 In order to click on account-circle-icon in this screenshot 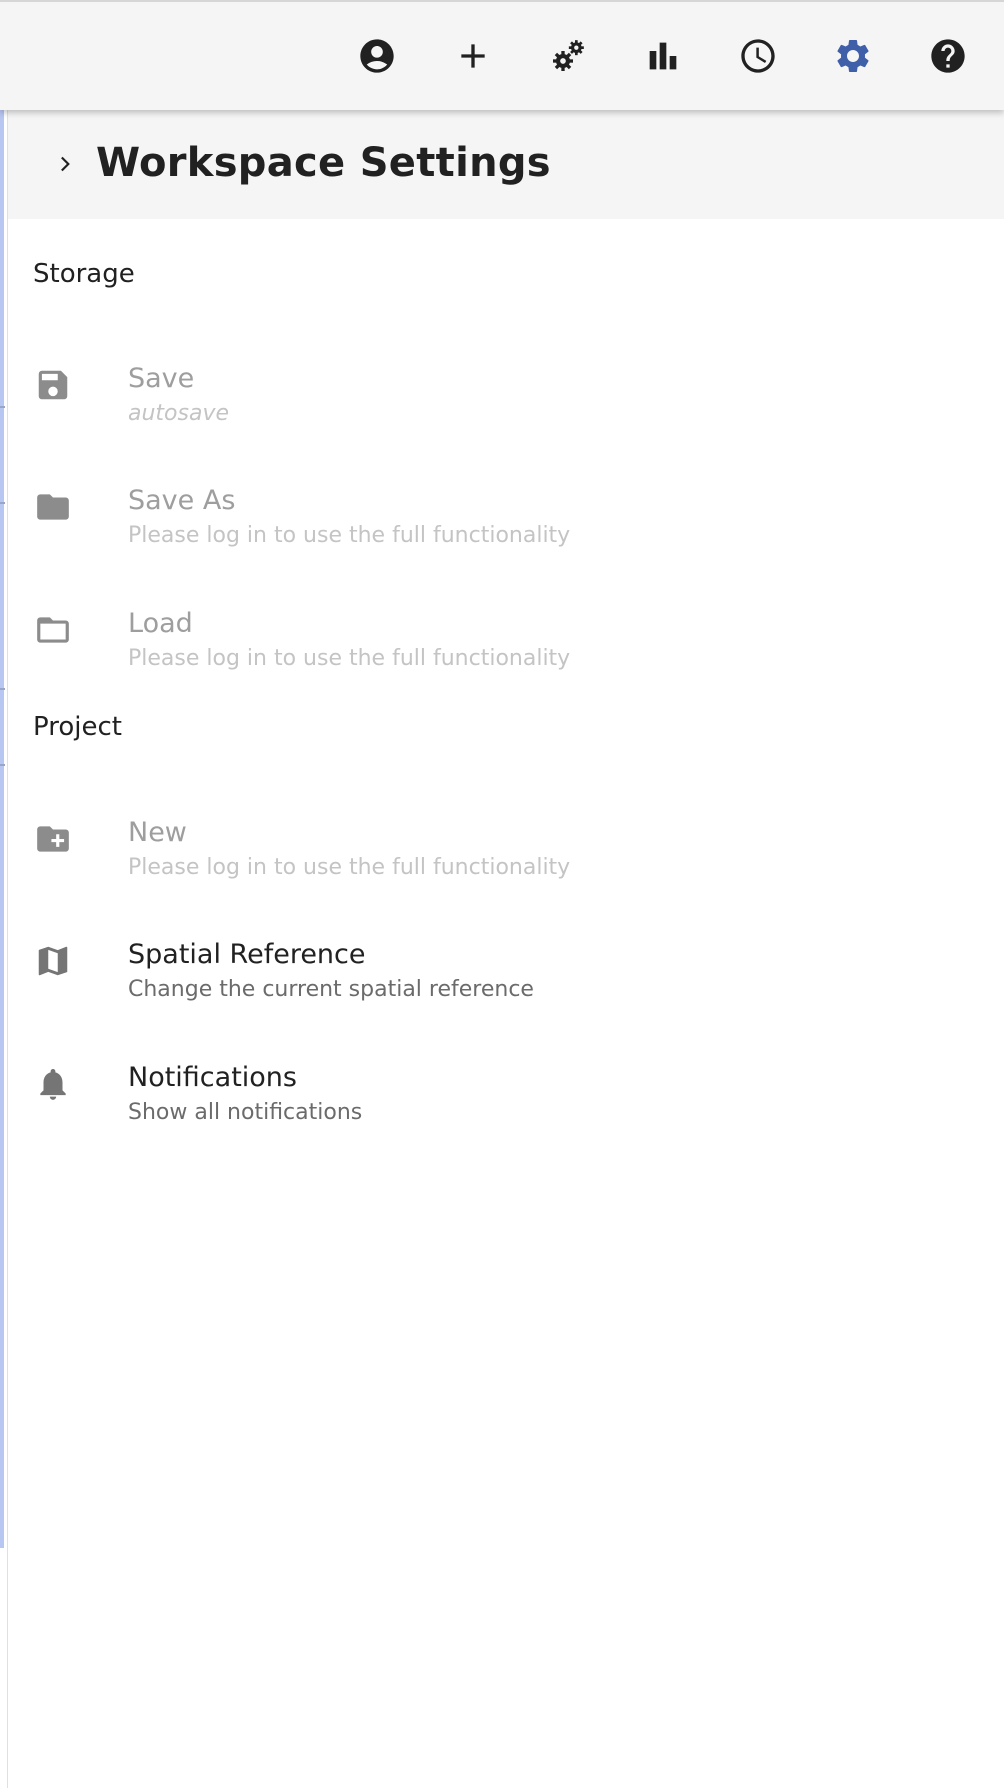, I will do `click(377, 56)`.